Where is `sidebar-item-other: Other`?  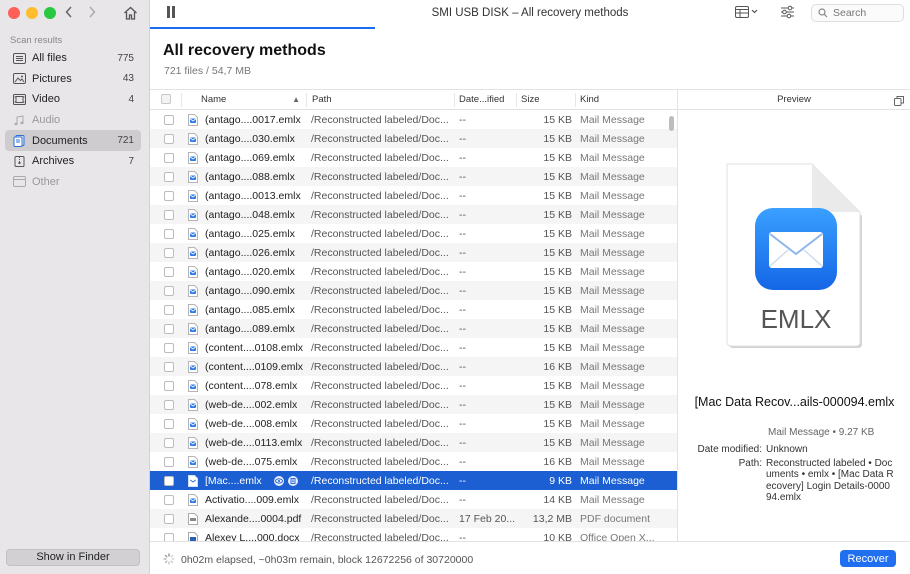
sidebar-item-other: Other is located at coordinates (73, 182).